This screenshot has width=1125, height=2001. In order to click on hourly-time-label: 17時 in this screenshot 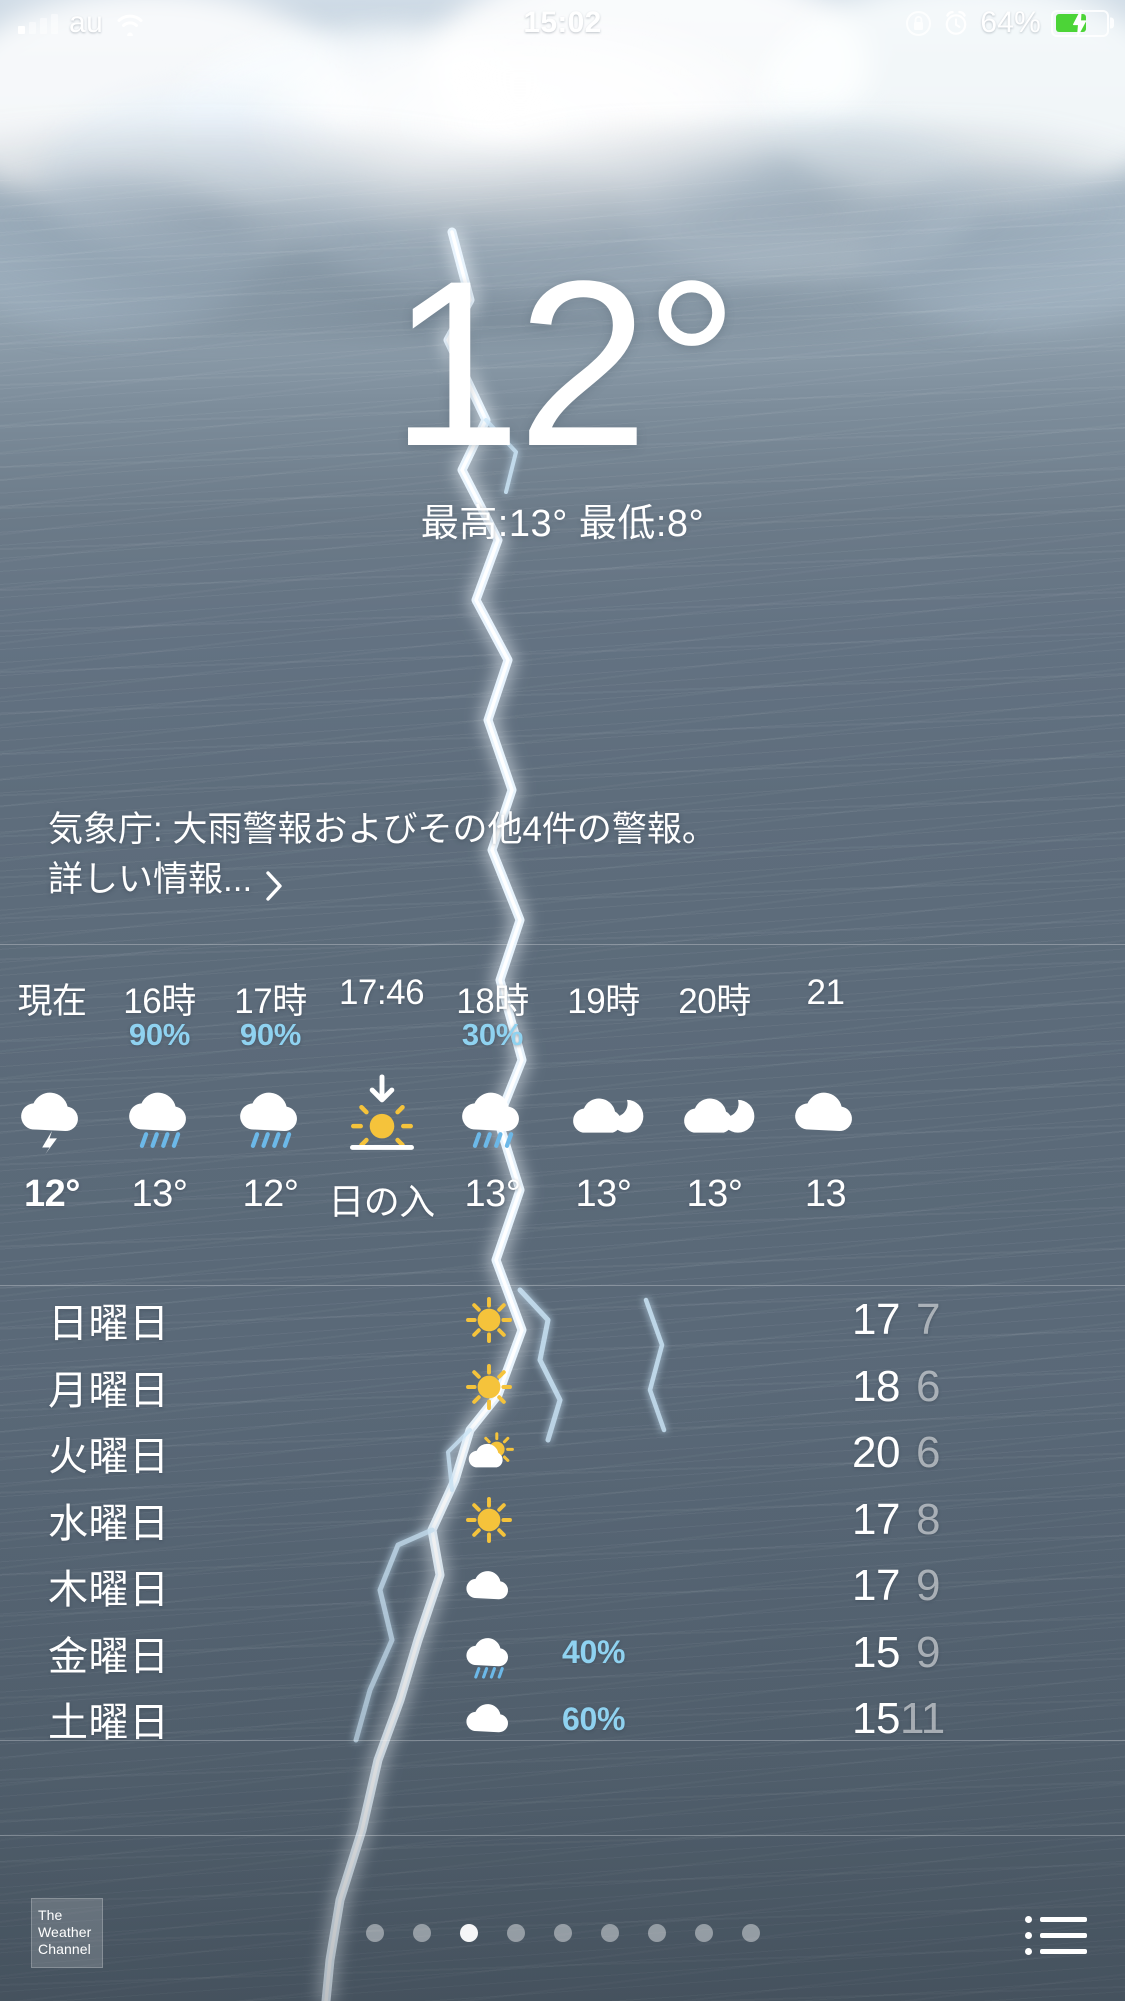, I will do `click(270, 1001)`.